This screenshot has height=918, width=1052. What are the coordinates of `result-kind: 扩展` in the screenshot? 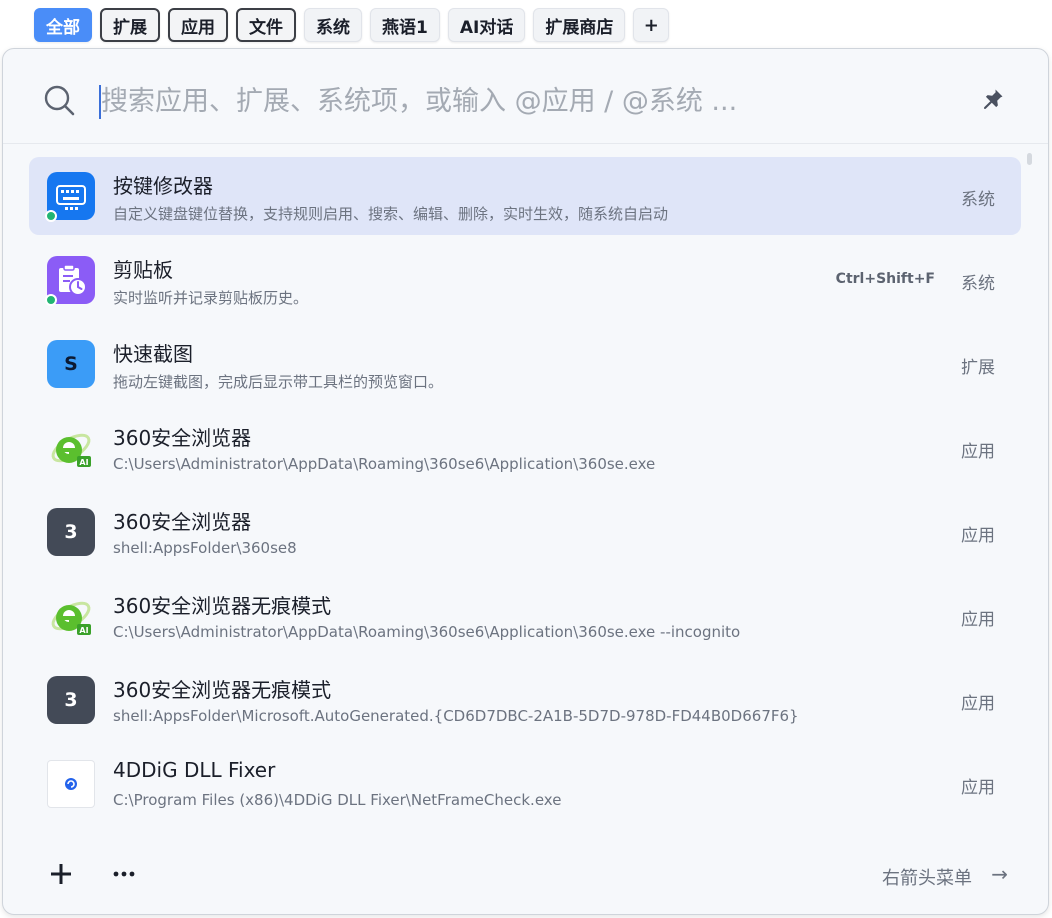 It's located at (978, 368).